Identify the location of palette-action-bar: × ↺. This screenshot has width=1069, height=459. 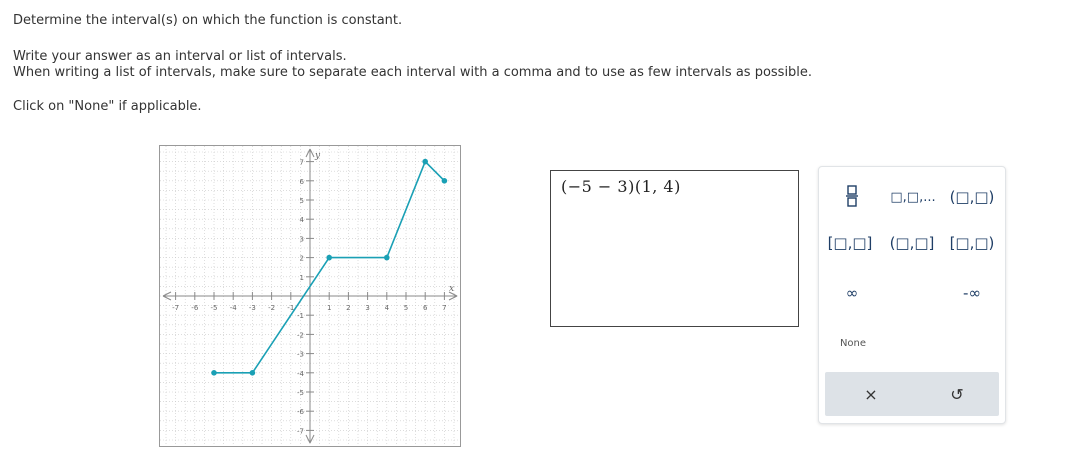
(912, 394).